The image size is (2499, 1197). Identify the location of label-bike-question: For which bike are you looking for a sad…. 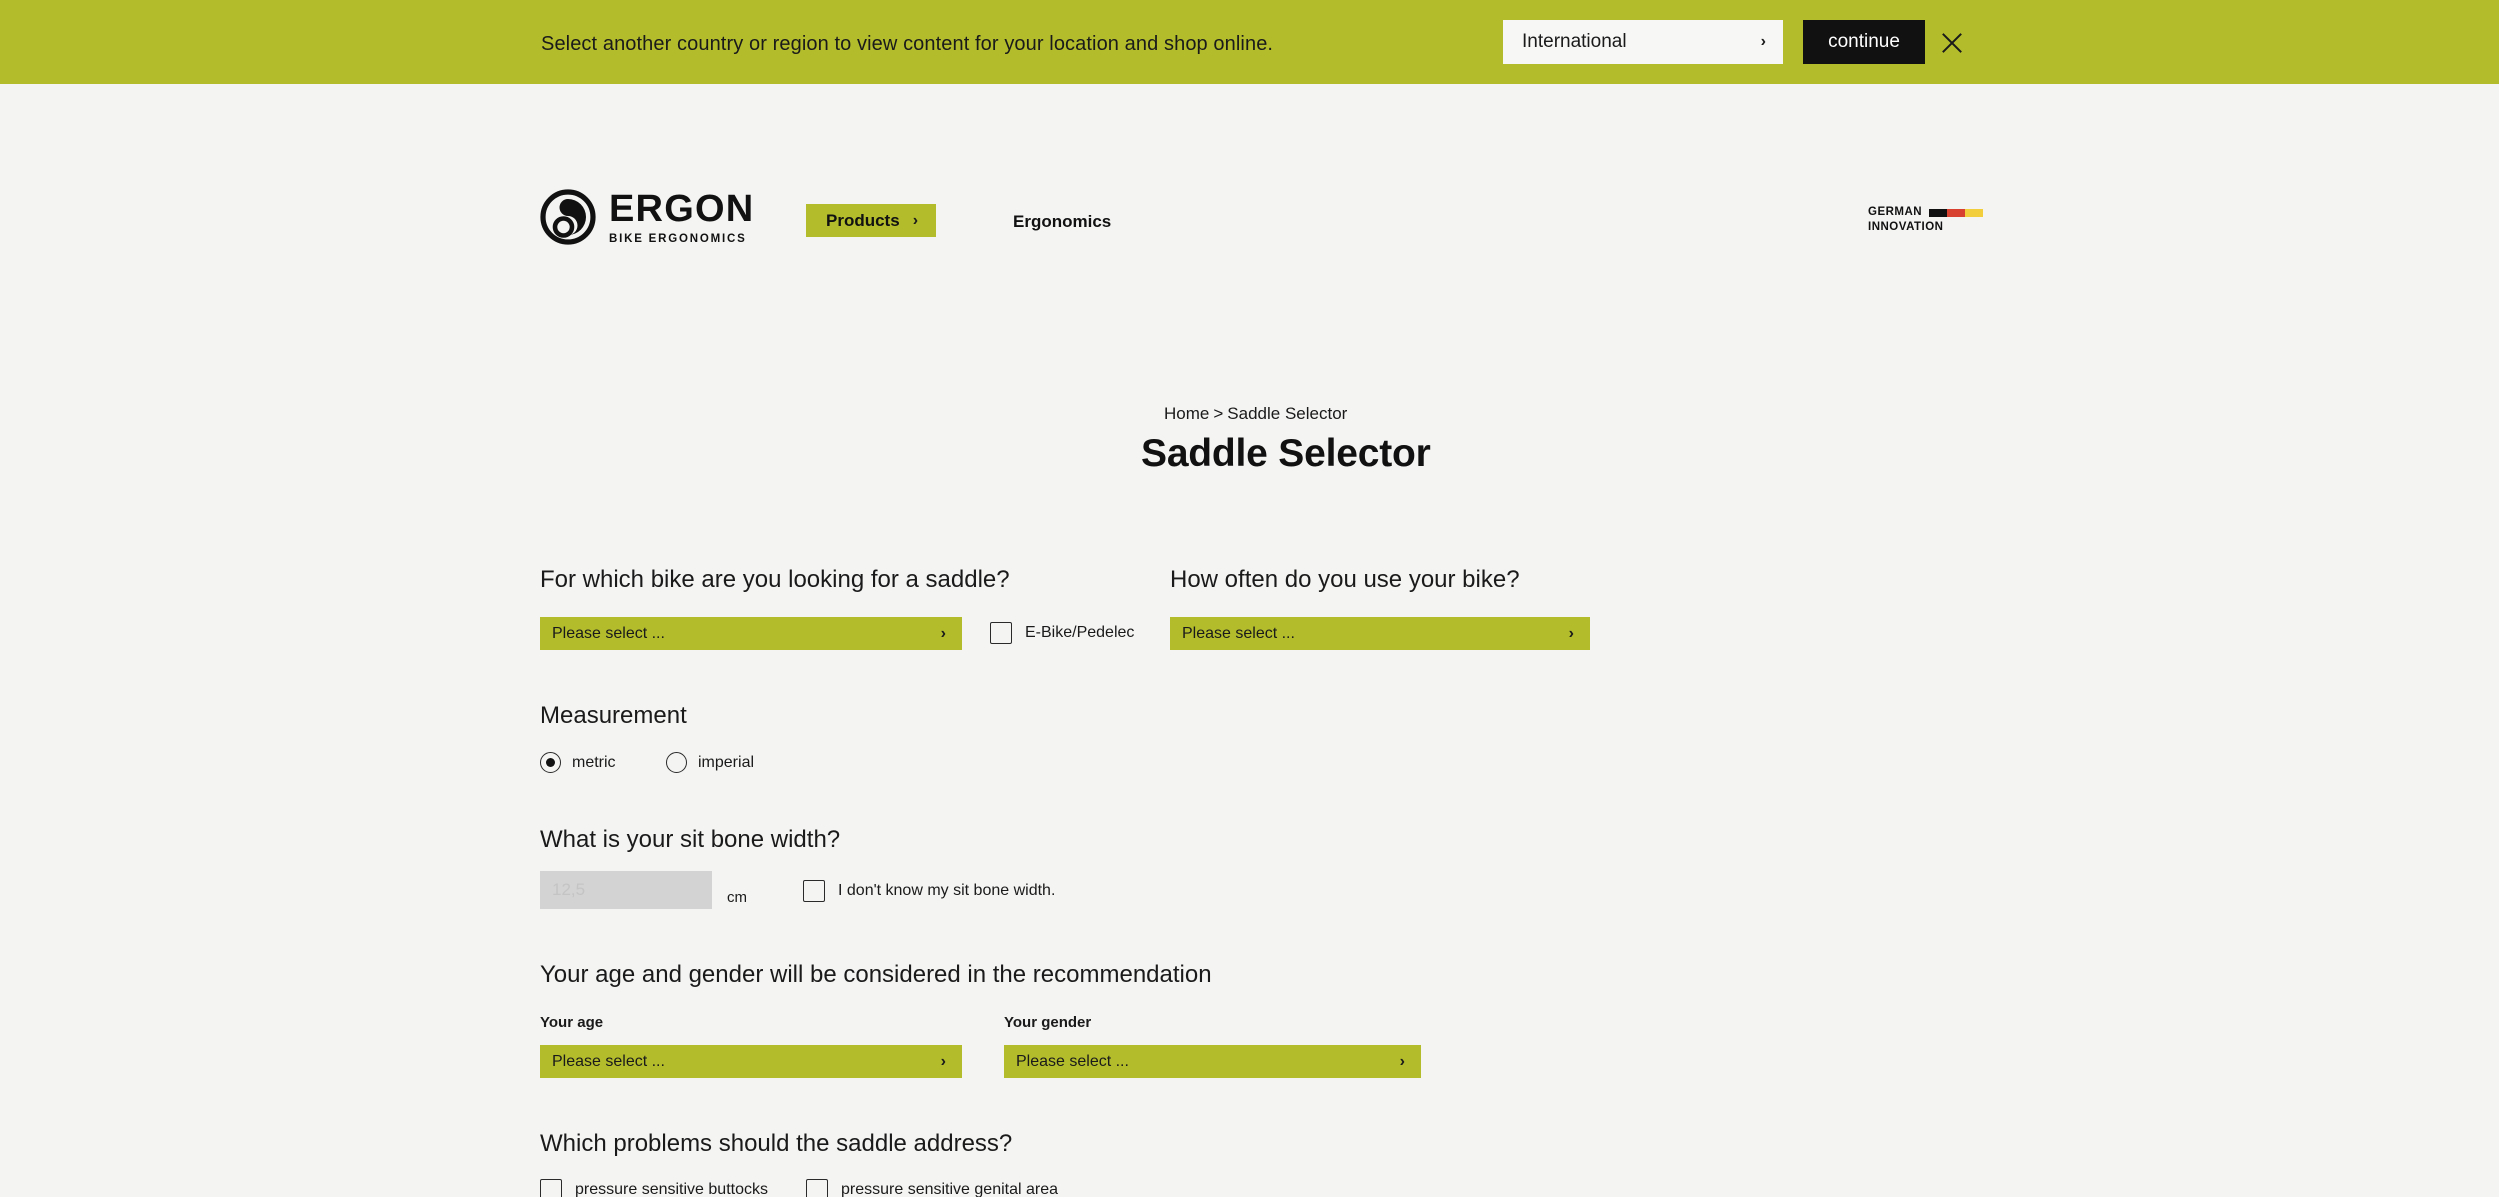
(775, 579).